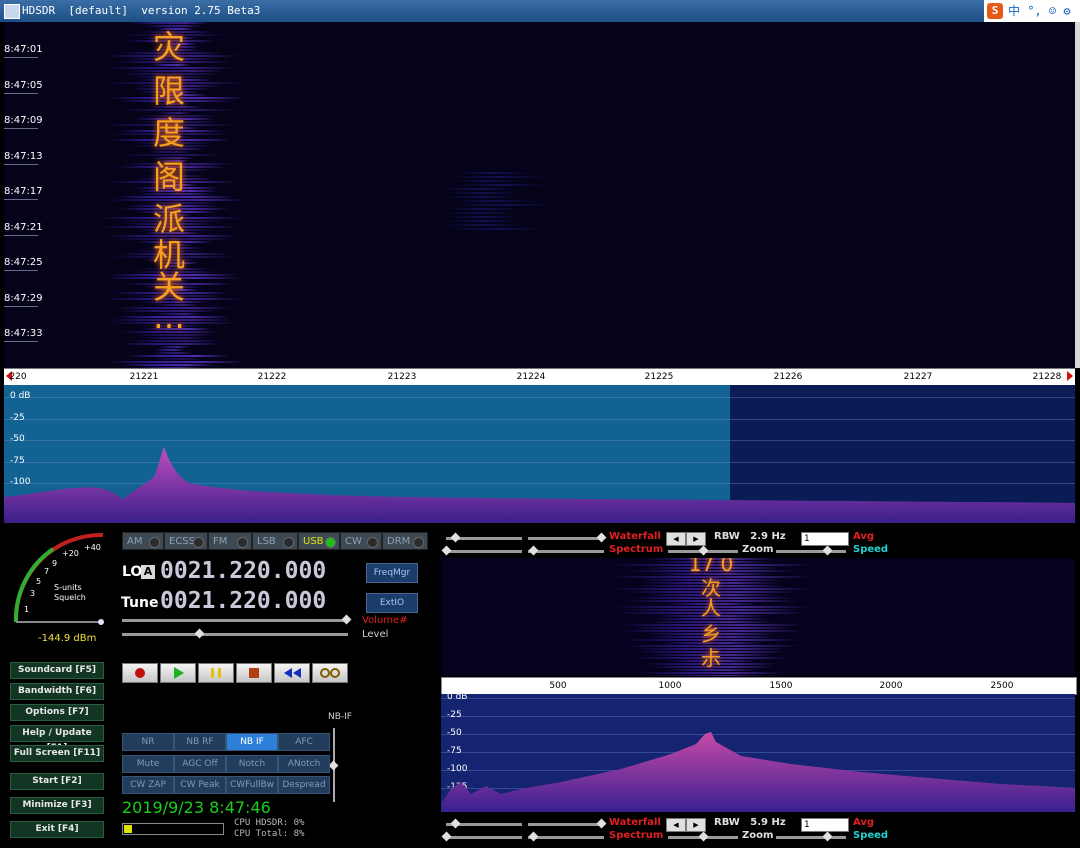 This screenshot has height=848, width=1080. What do you see at coordinates (402, 377) in the screenshot?
I see `freq-tick-label: 21223` at bounding box center [402, 377].